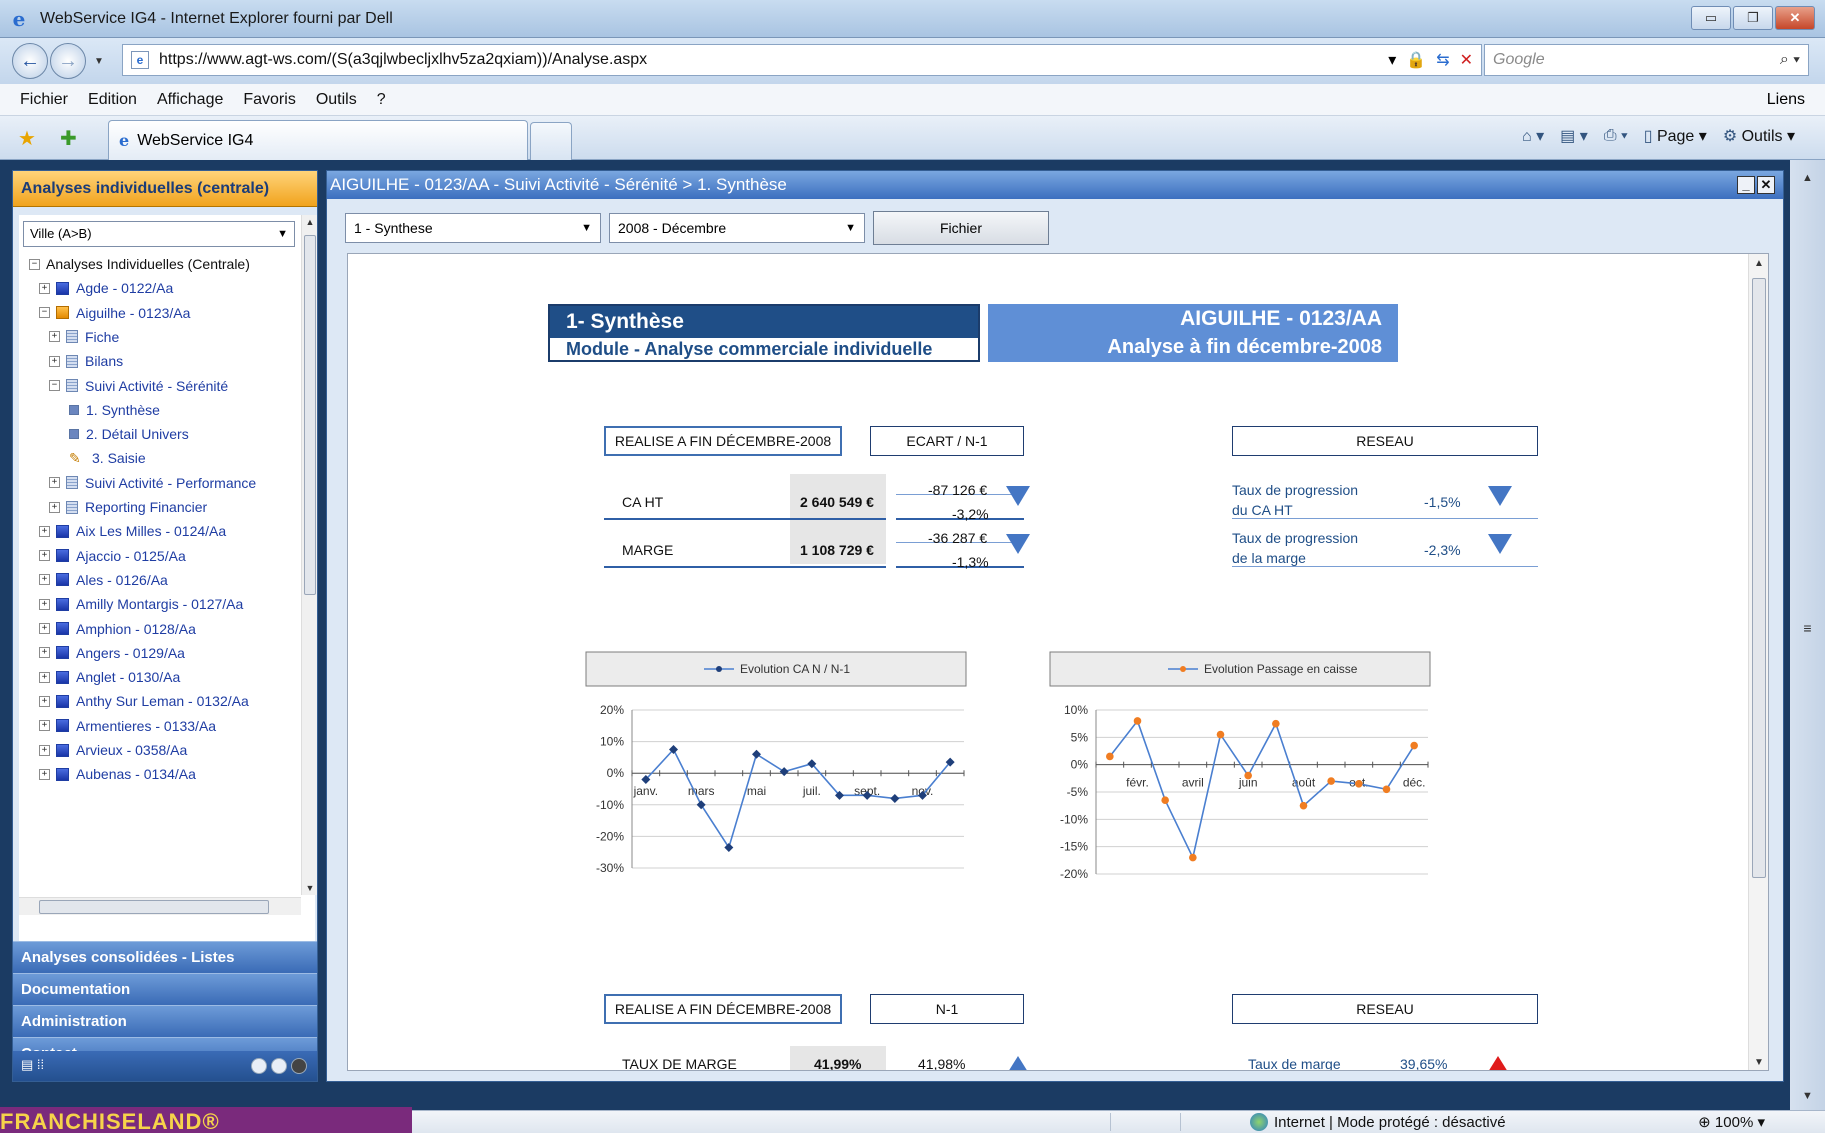 The width and height of the screenshot is (1825, 1133). Describe the element at coordinates (1466, 60) in the screenshot. I see `stop-icon: ✕` at that location.